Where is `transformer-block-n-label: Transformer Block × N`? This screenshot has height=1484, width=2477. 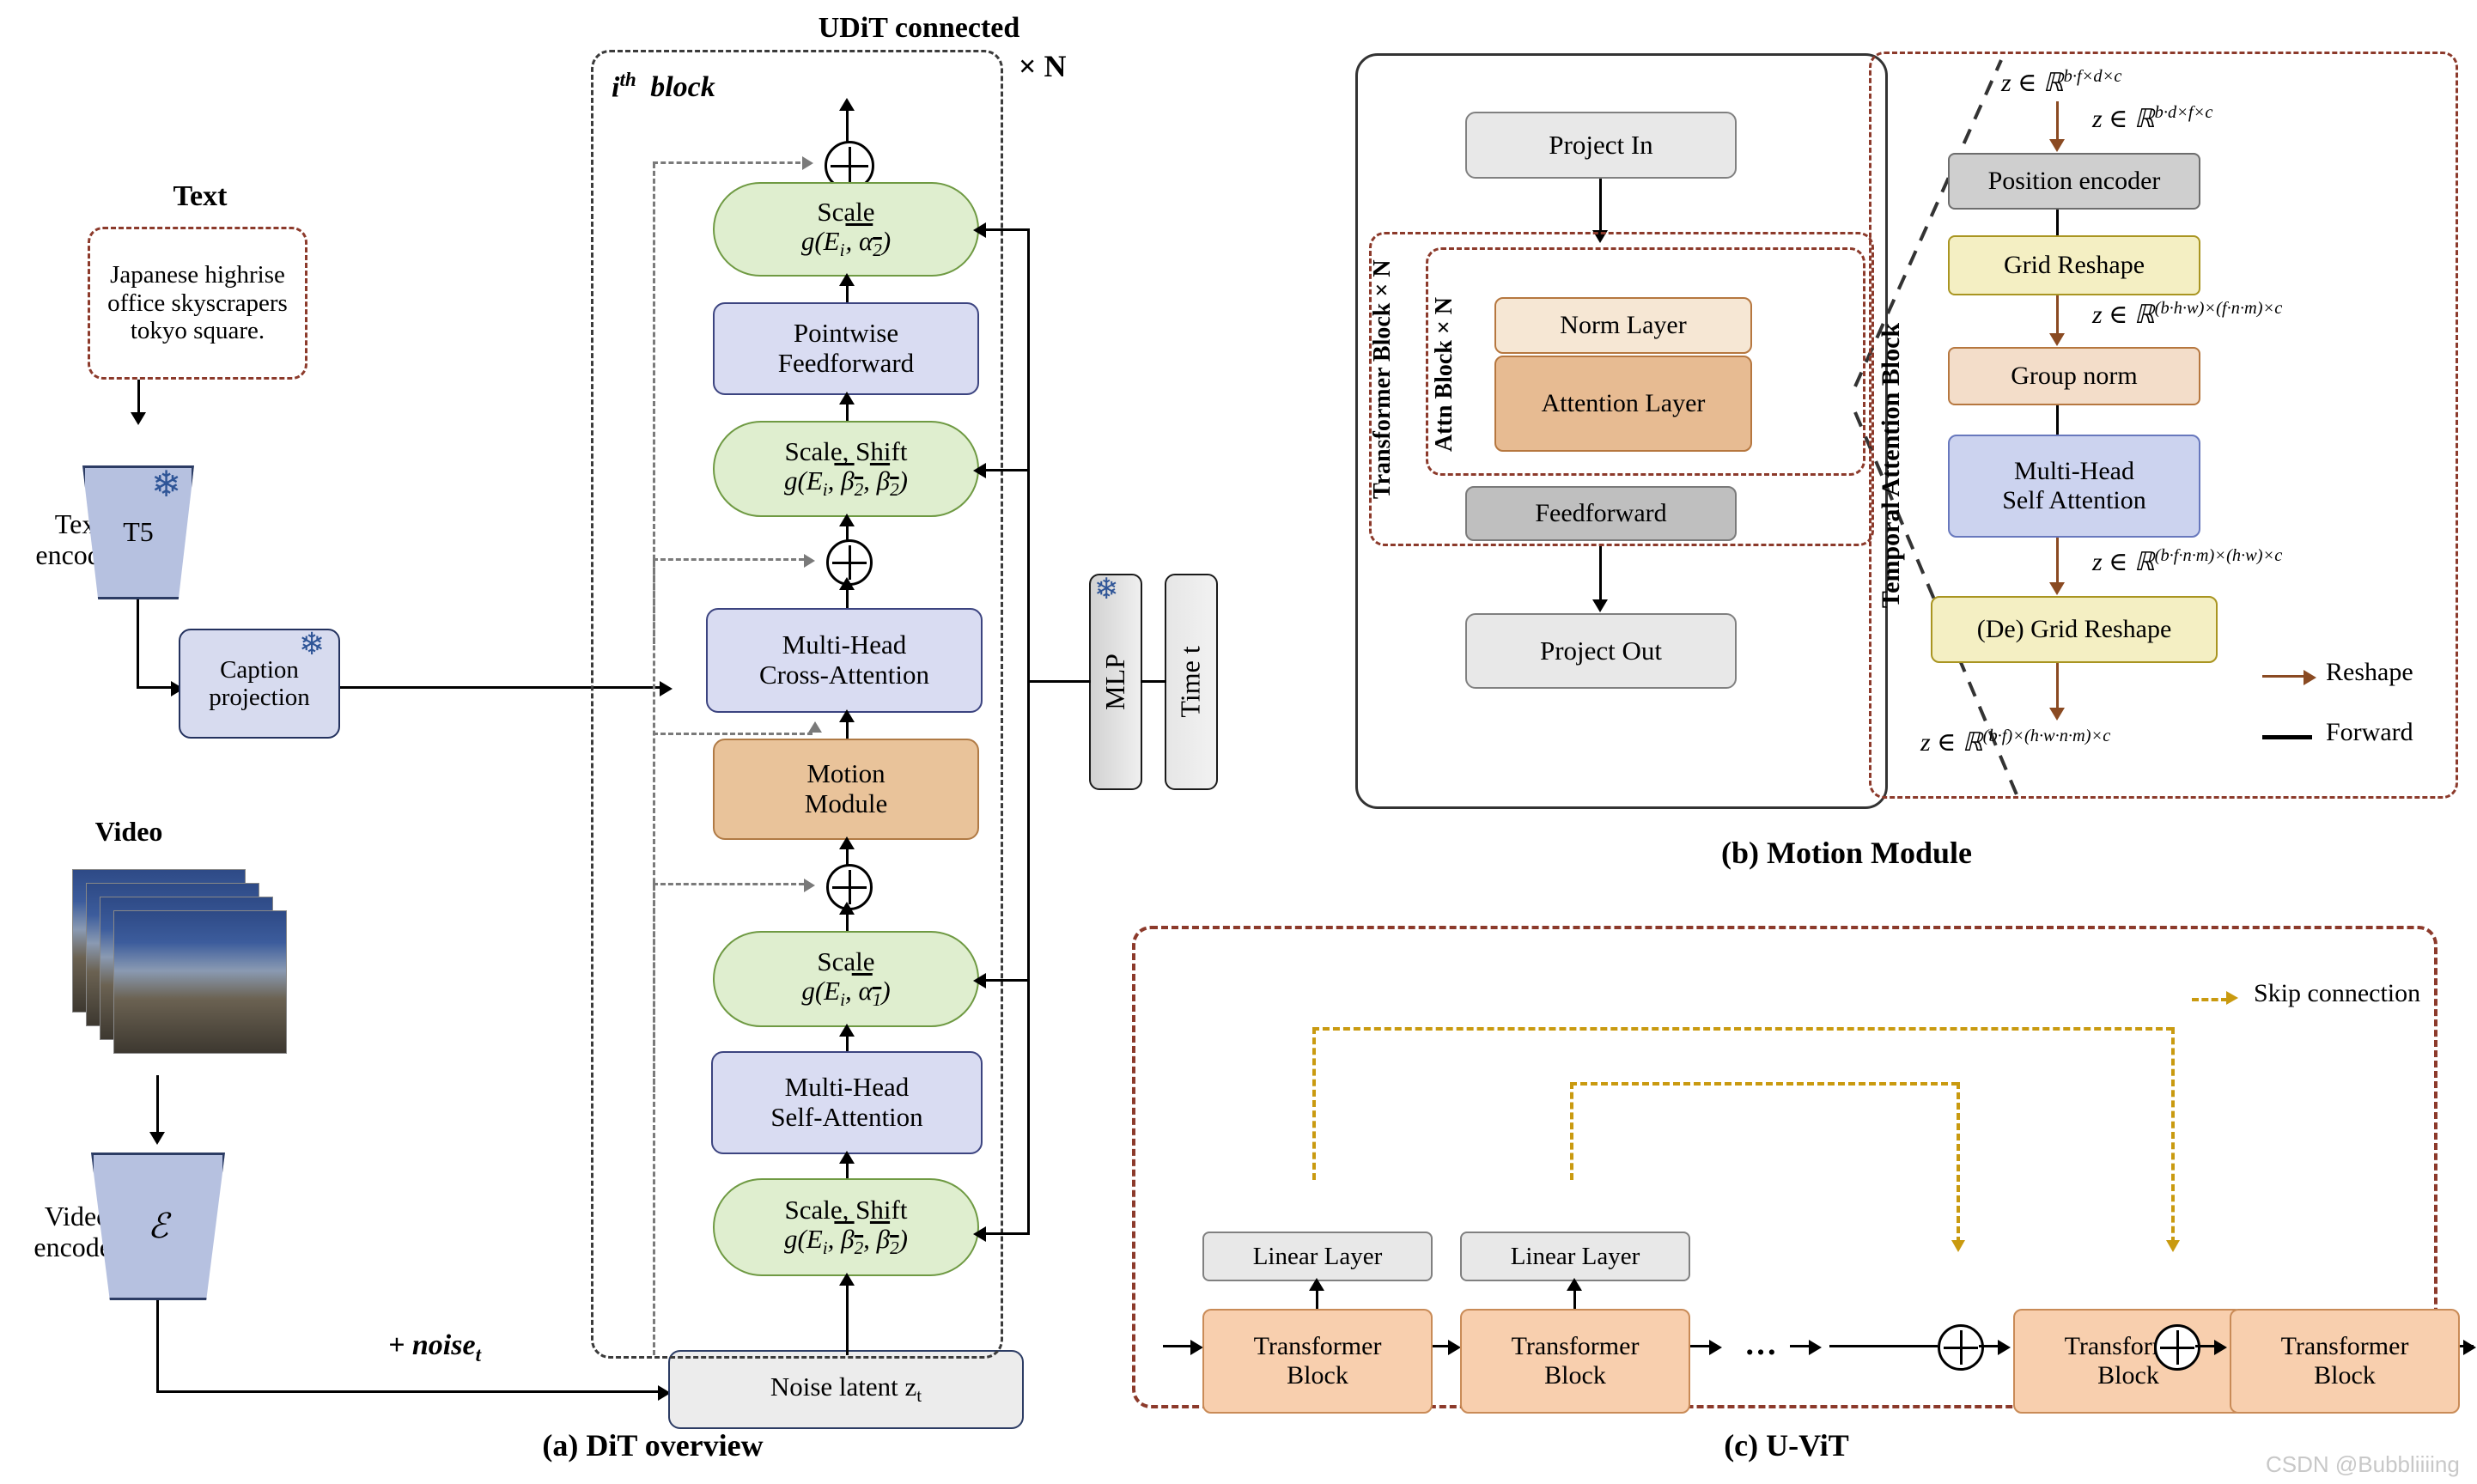 transformer-block-n-label: Transformer Block × N is located at coordinates (1382, 379).